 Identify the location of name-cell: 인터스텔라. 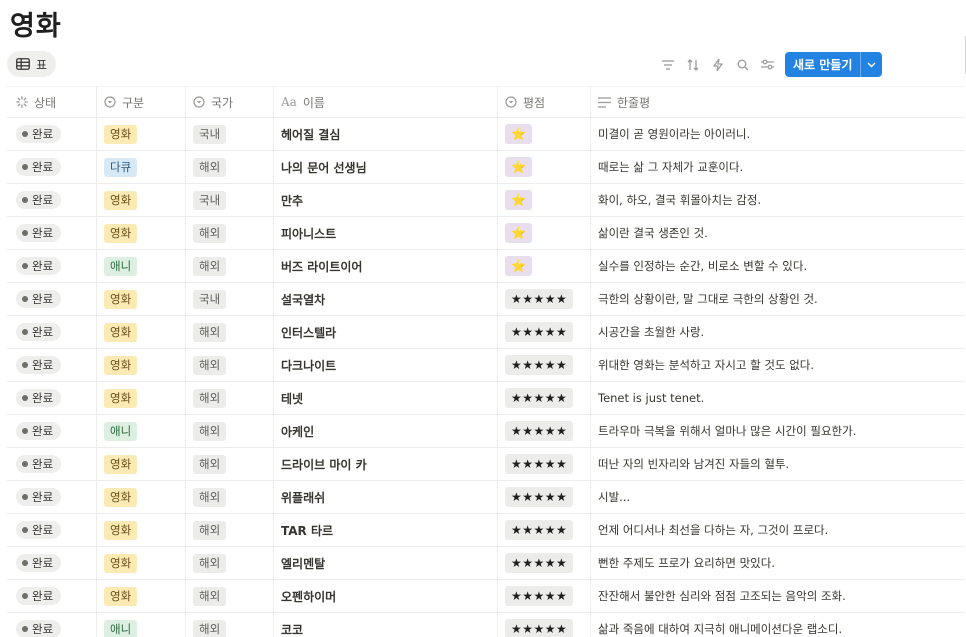
(386, 332).